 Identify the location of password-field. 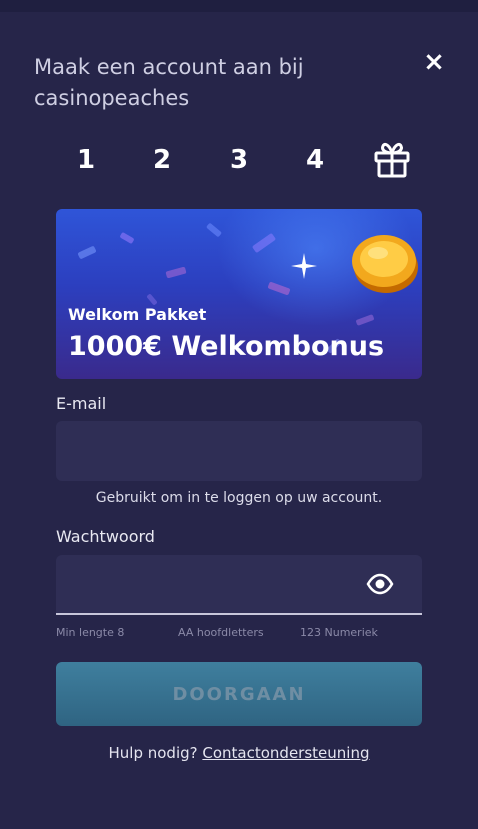
(222, 584).